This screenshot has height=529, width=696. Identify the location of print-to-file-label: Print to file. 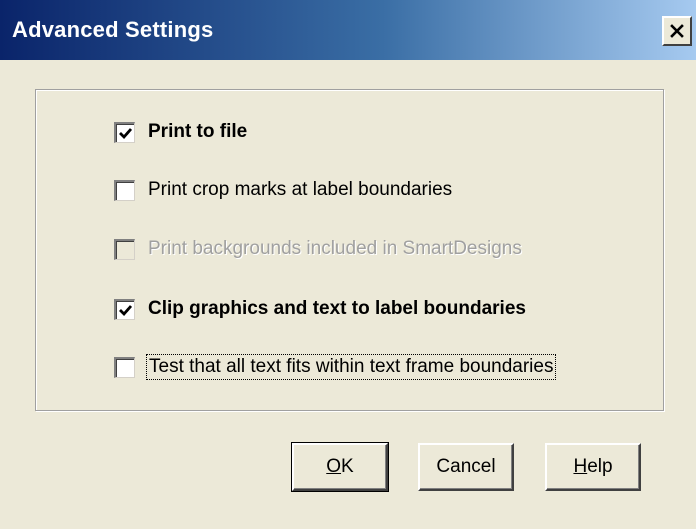
(198, 131).